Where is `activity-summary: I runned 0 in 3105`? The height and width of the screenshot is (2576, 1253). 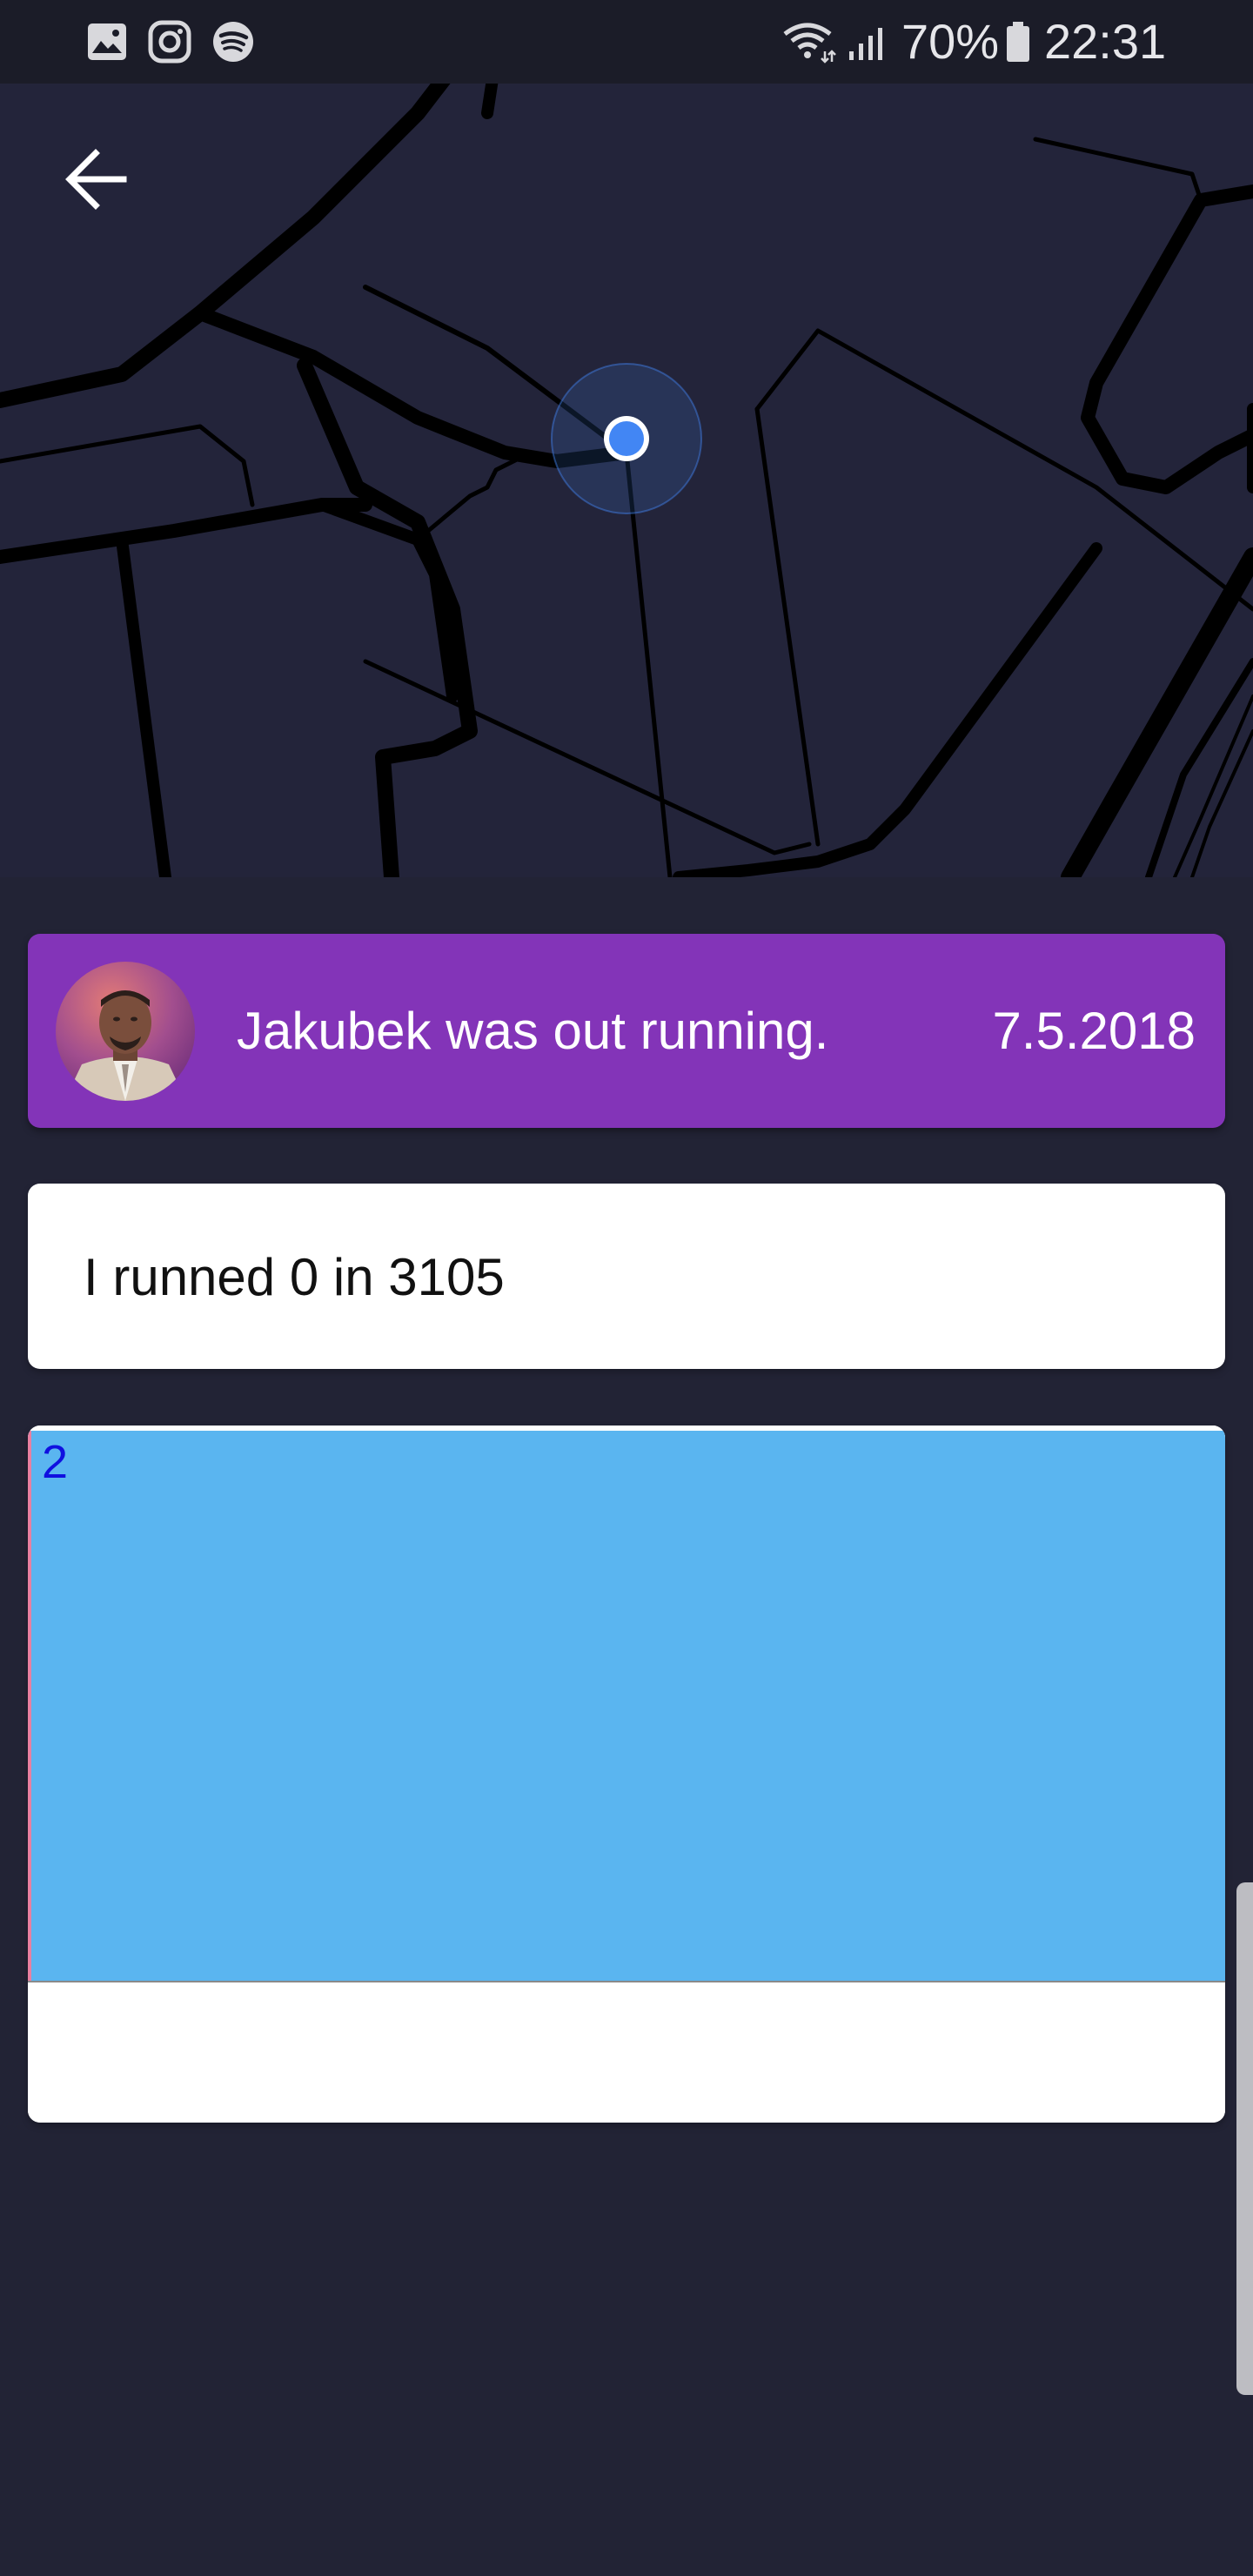 activity-summary: I runned 0 in 3105 is located at coordinates (294, 1277).